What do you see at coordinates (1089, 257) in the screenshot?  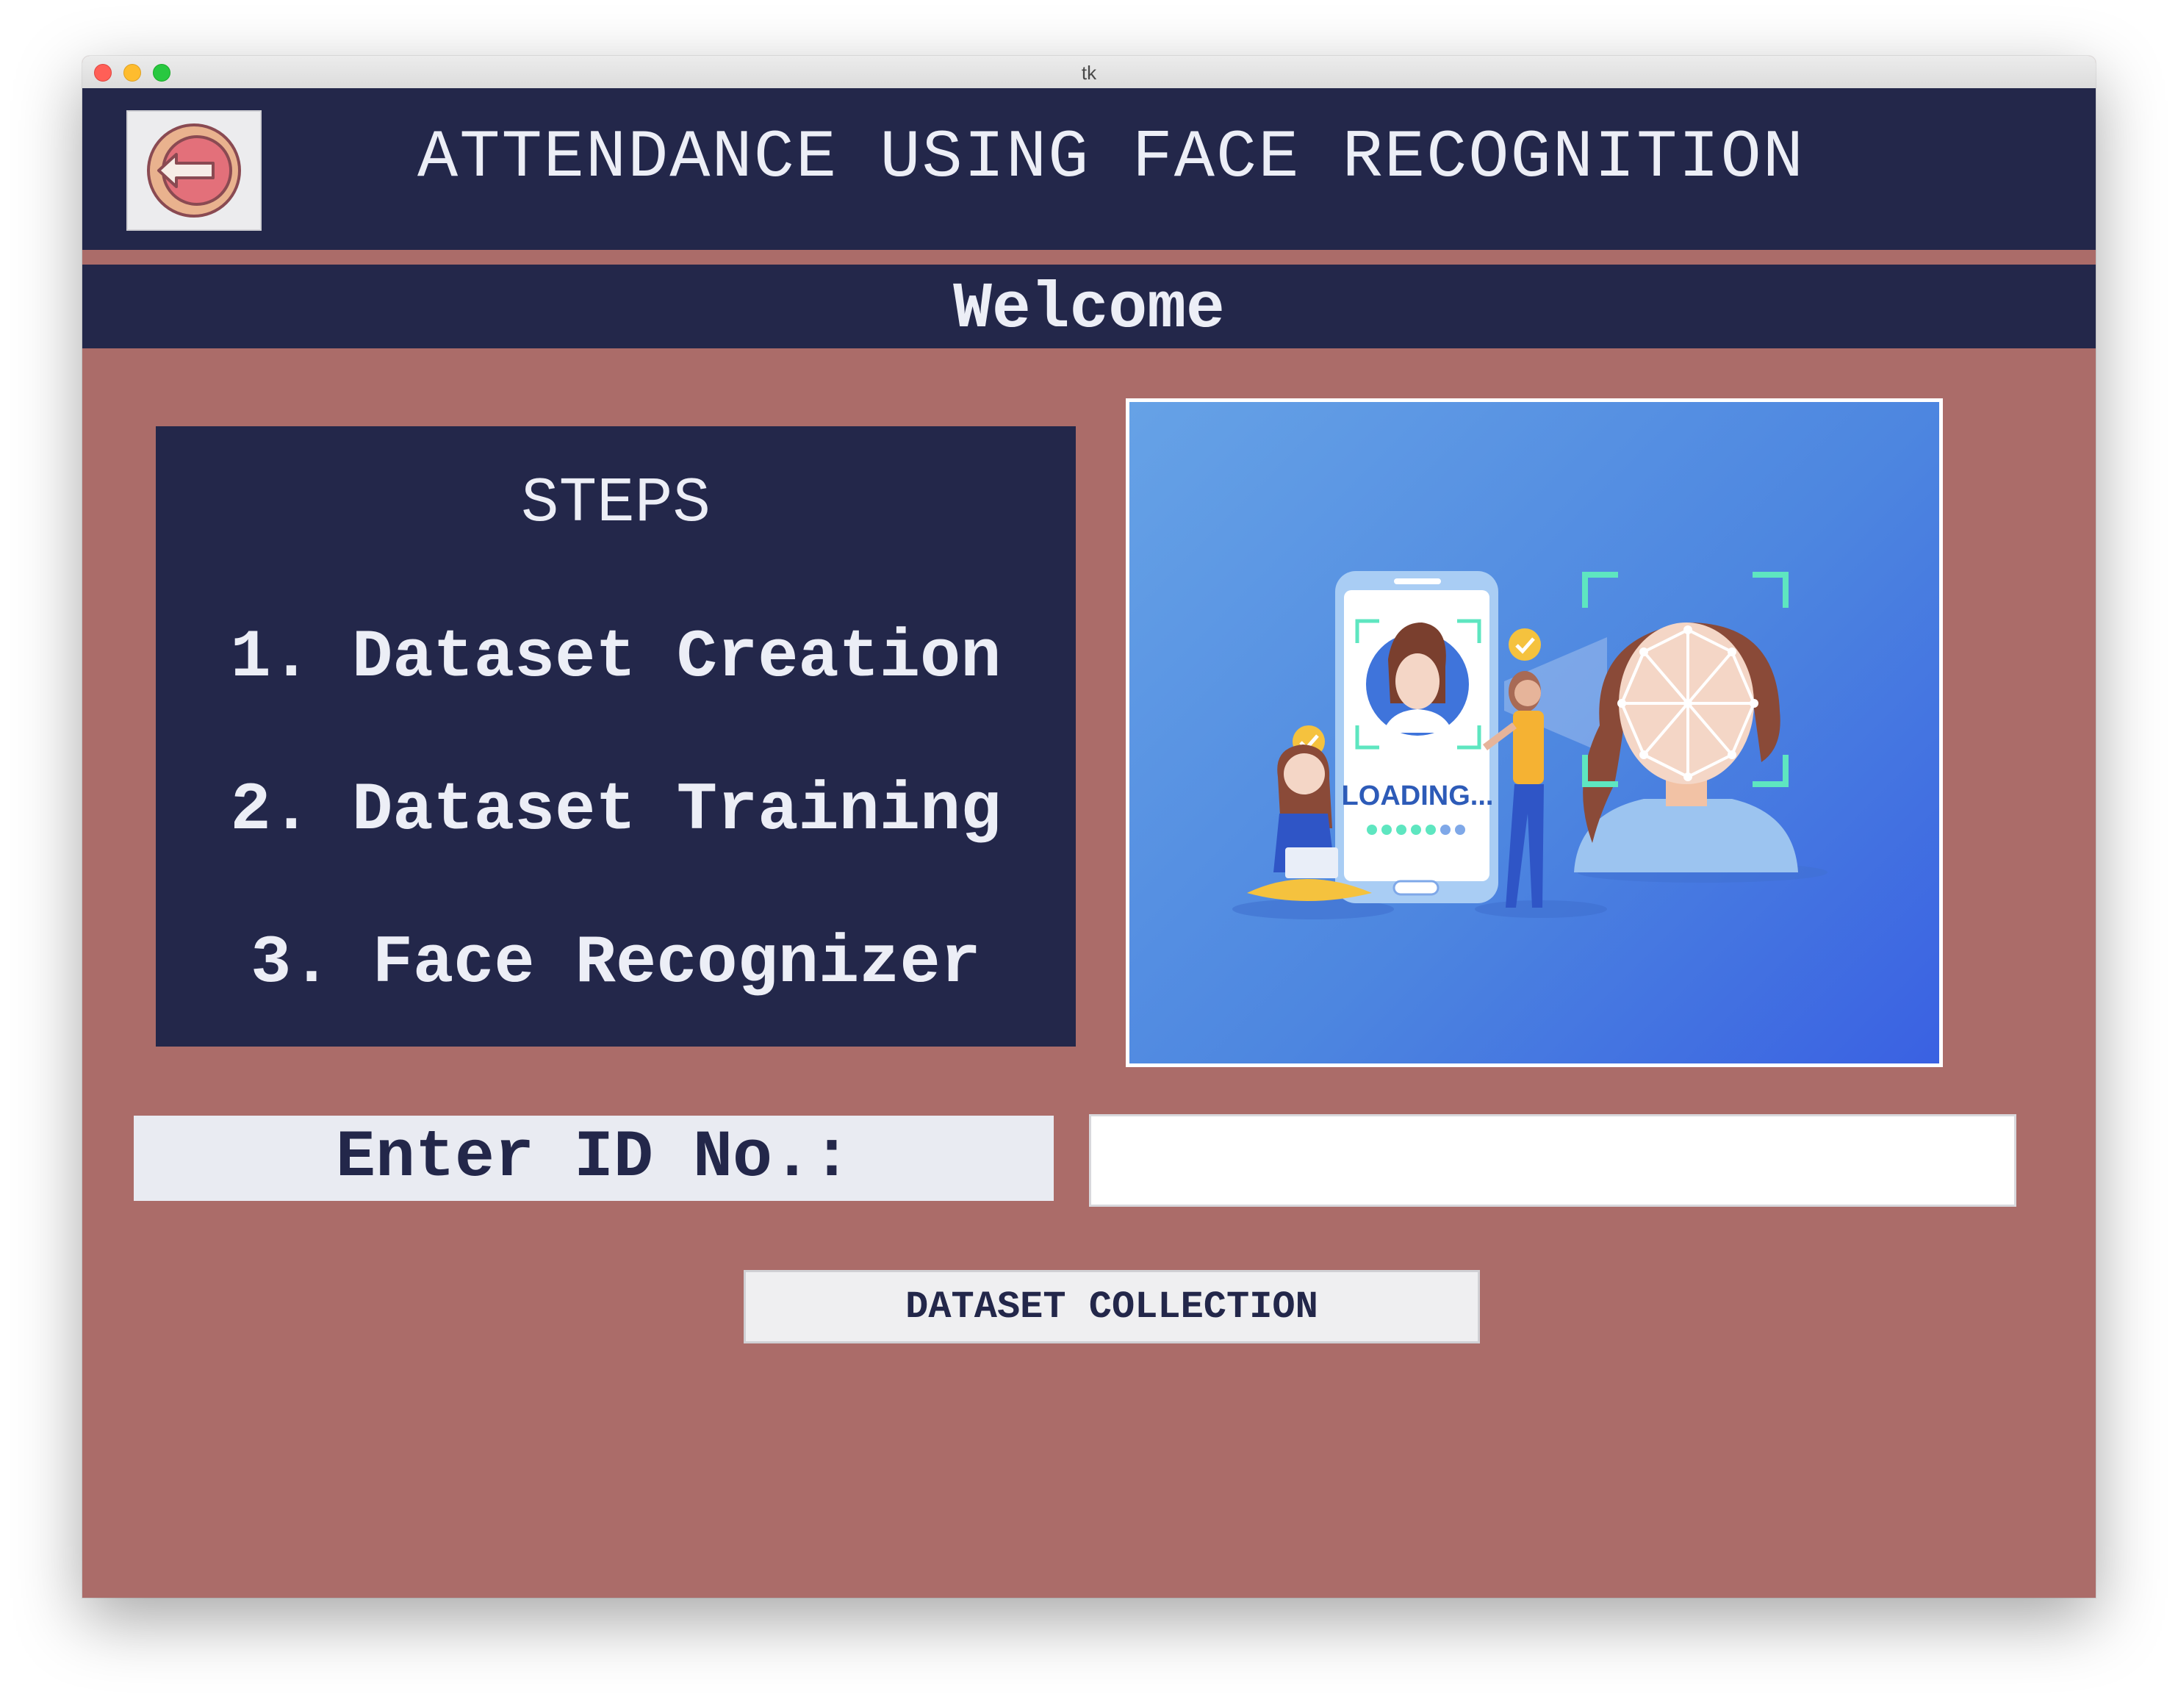 I see `header-divider` at bounding box center [1089, 257].